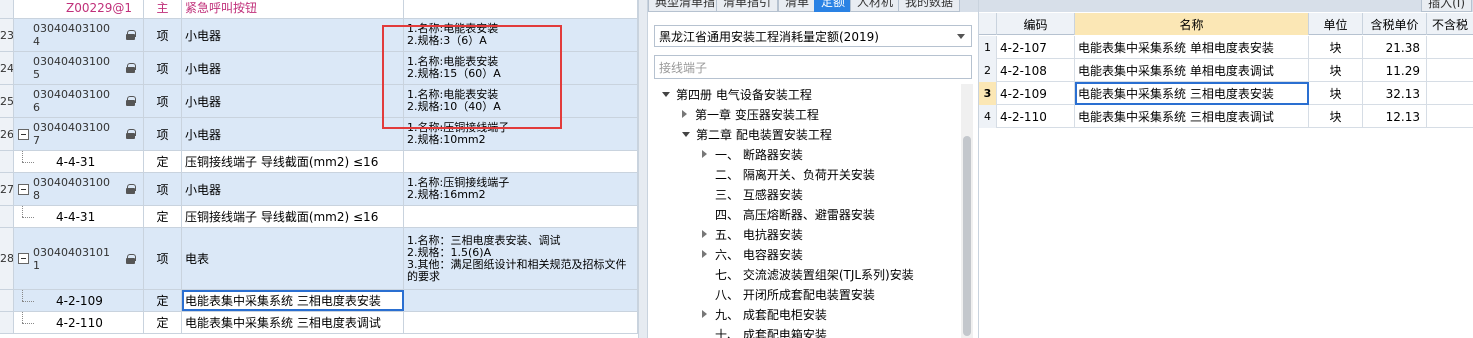 Image resolution: width=1473 pixels, height=338 pixels. Describe the element at coordinates (521, 134) in the screenshot. I see `item-features: 1.名称:压铜接线端子 2.规格:10mm2` at that location.